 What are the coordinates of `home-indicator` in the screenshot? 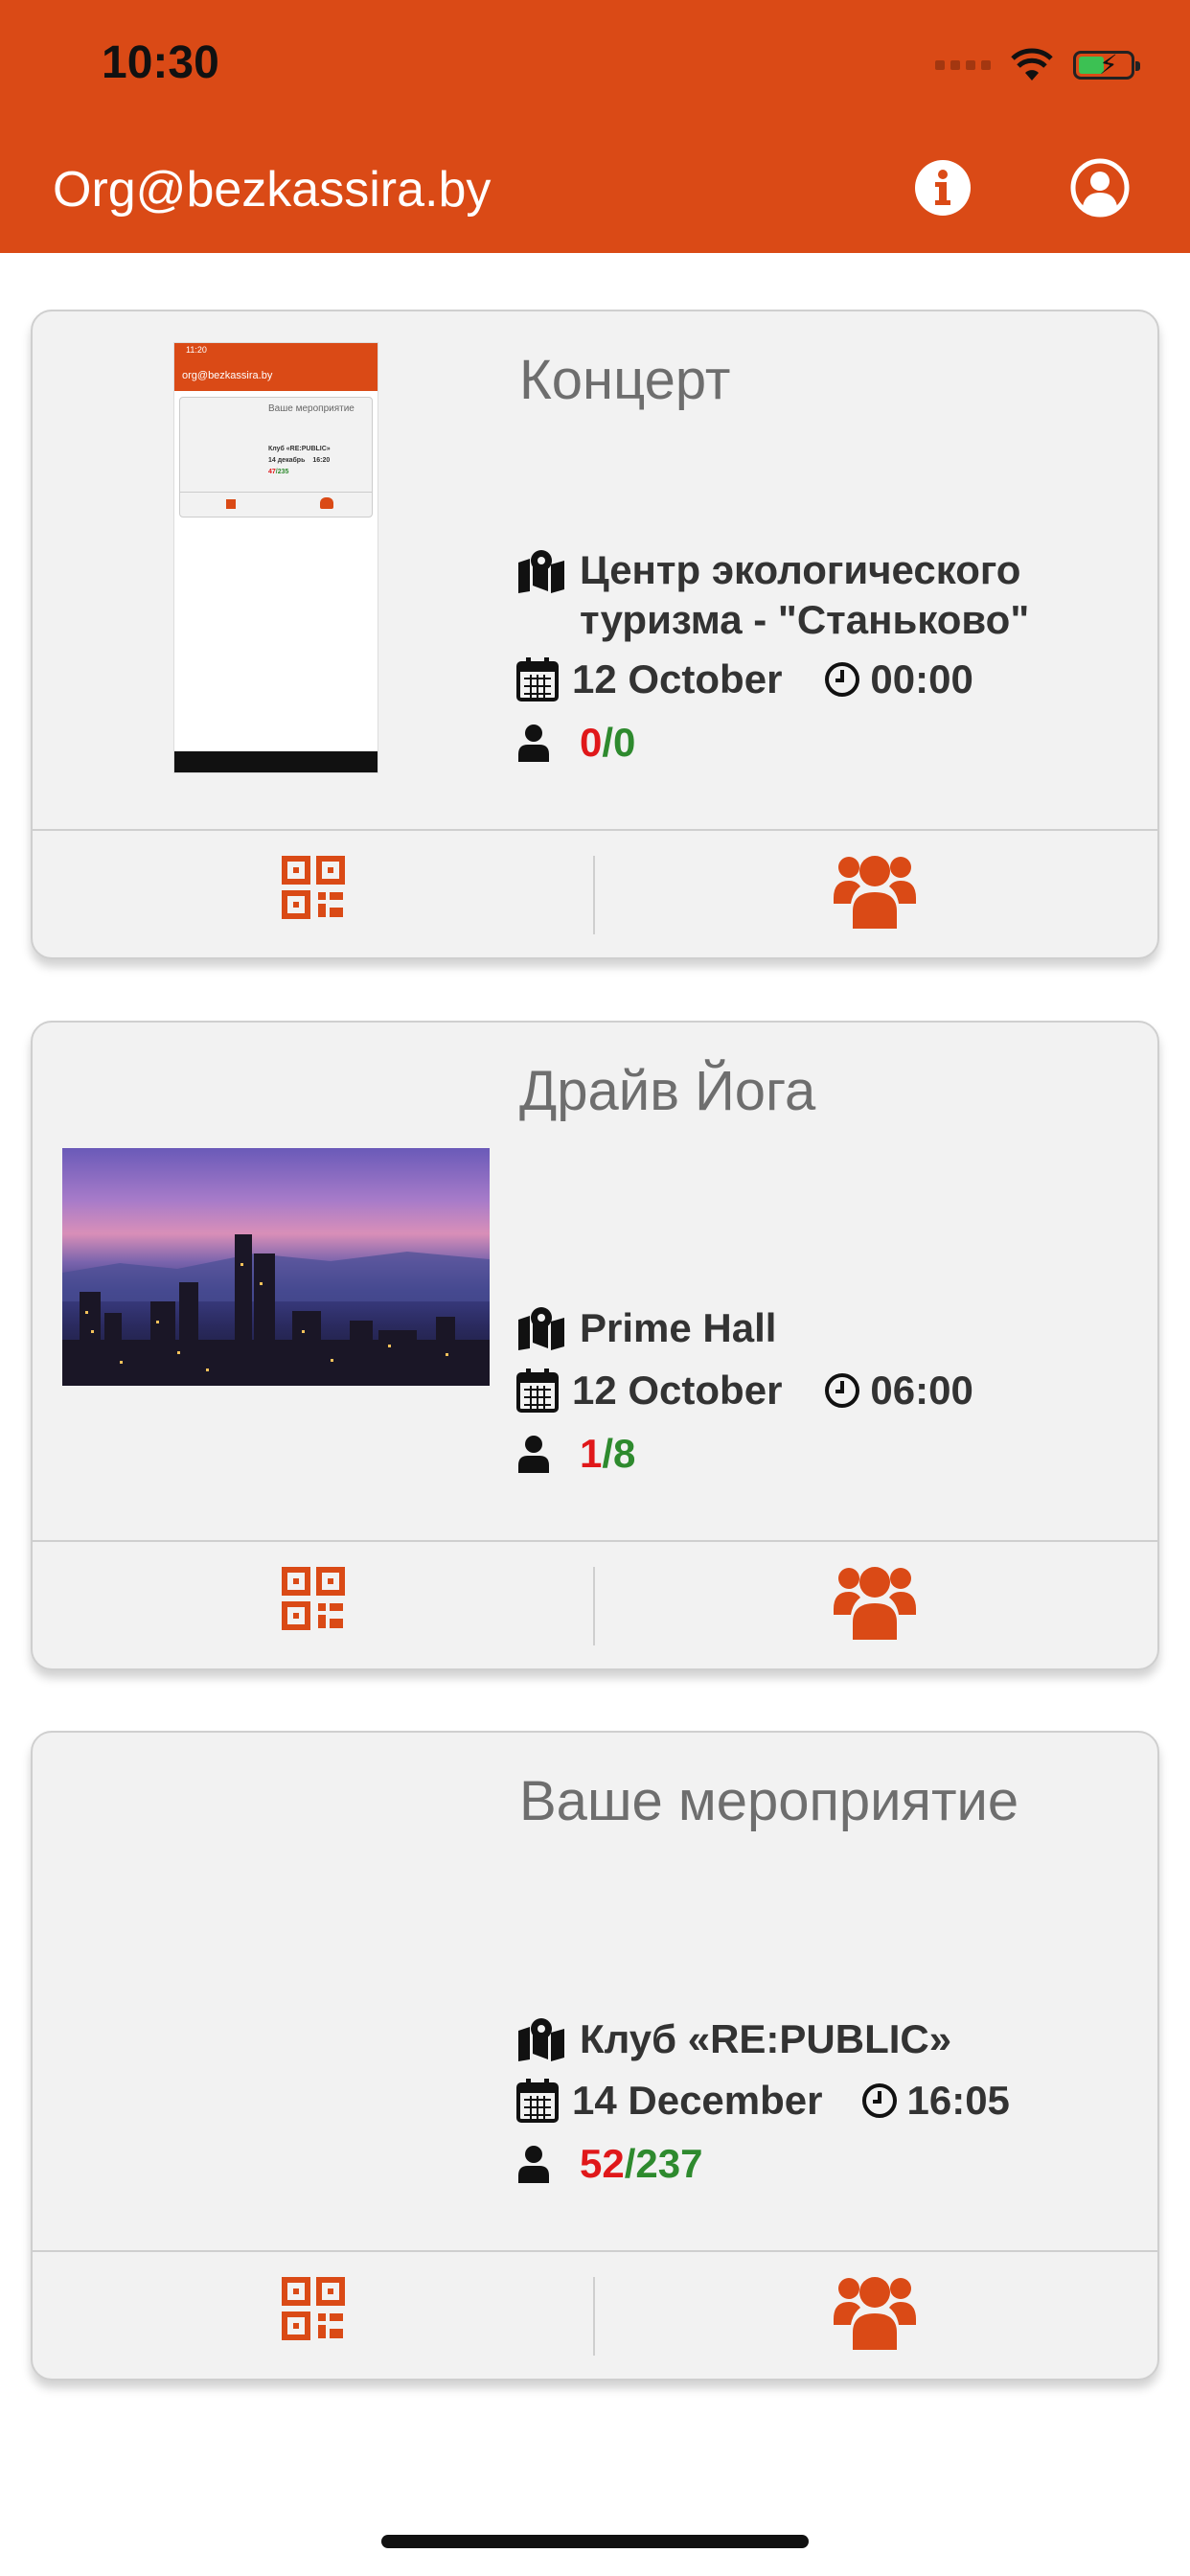 It's located at (595, 2541).